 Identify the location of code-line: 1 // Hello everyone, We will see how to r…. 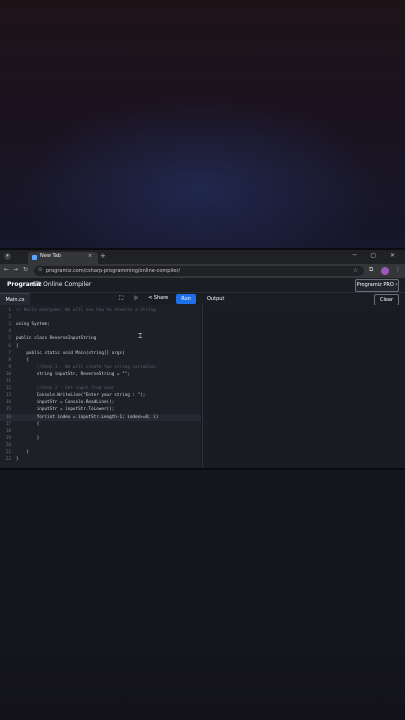
(100, 310).